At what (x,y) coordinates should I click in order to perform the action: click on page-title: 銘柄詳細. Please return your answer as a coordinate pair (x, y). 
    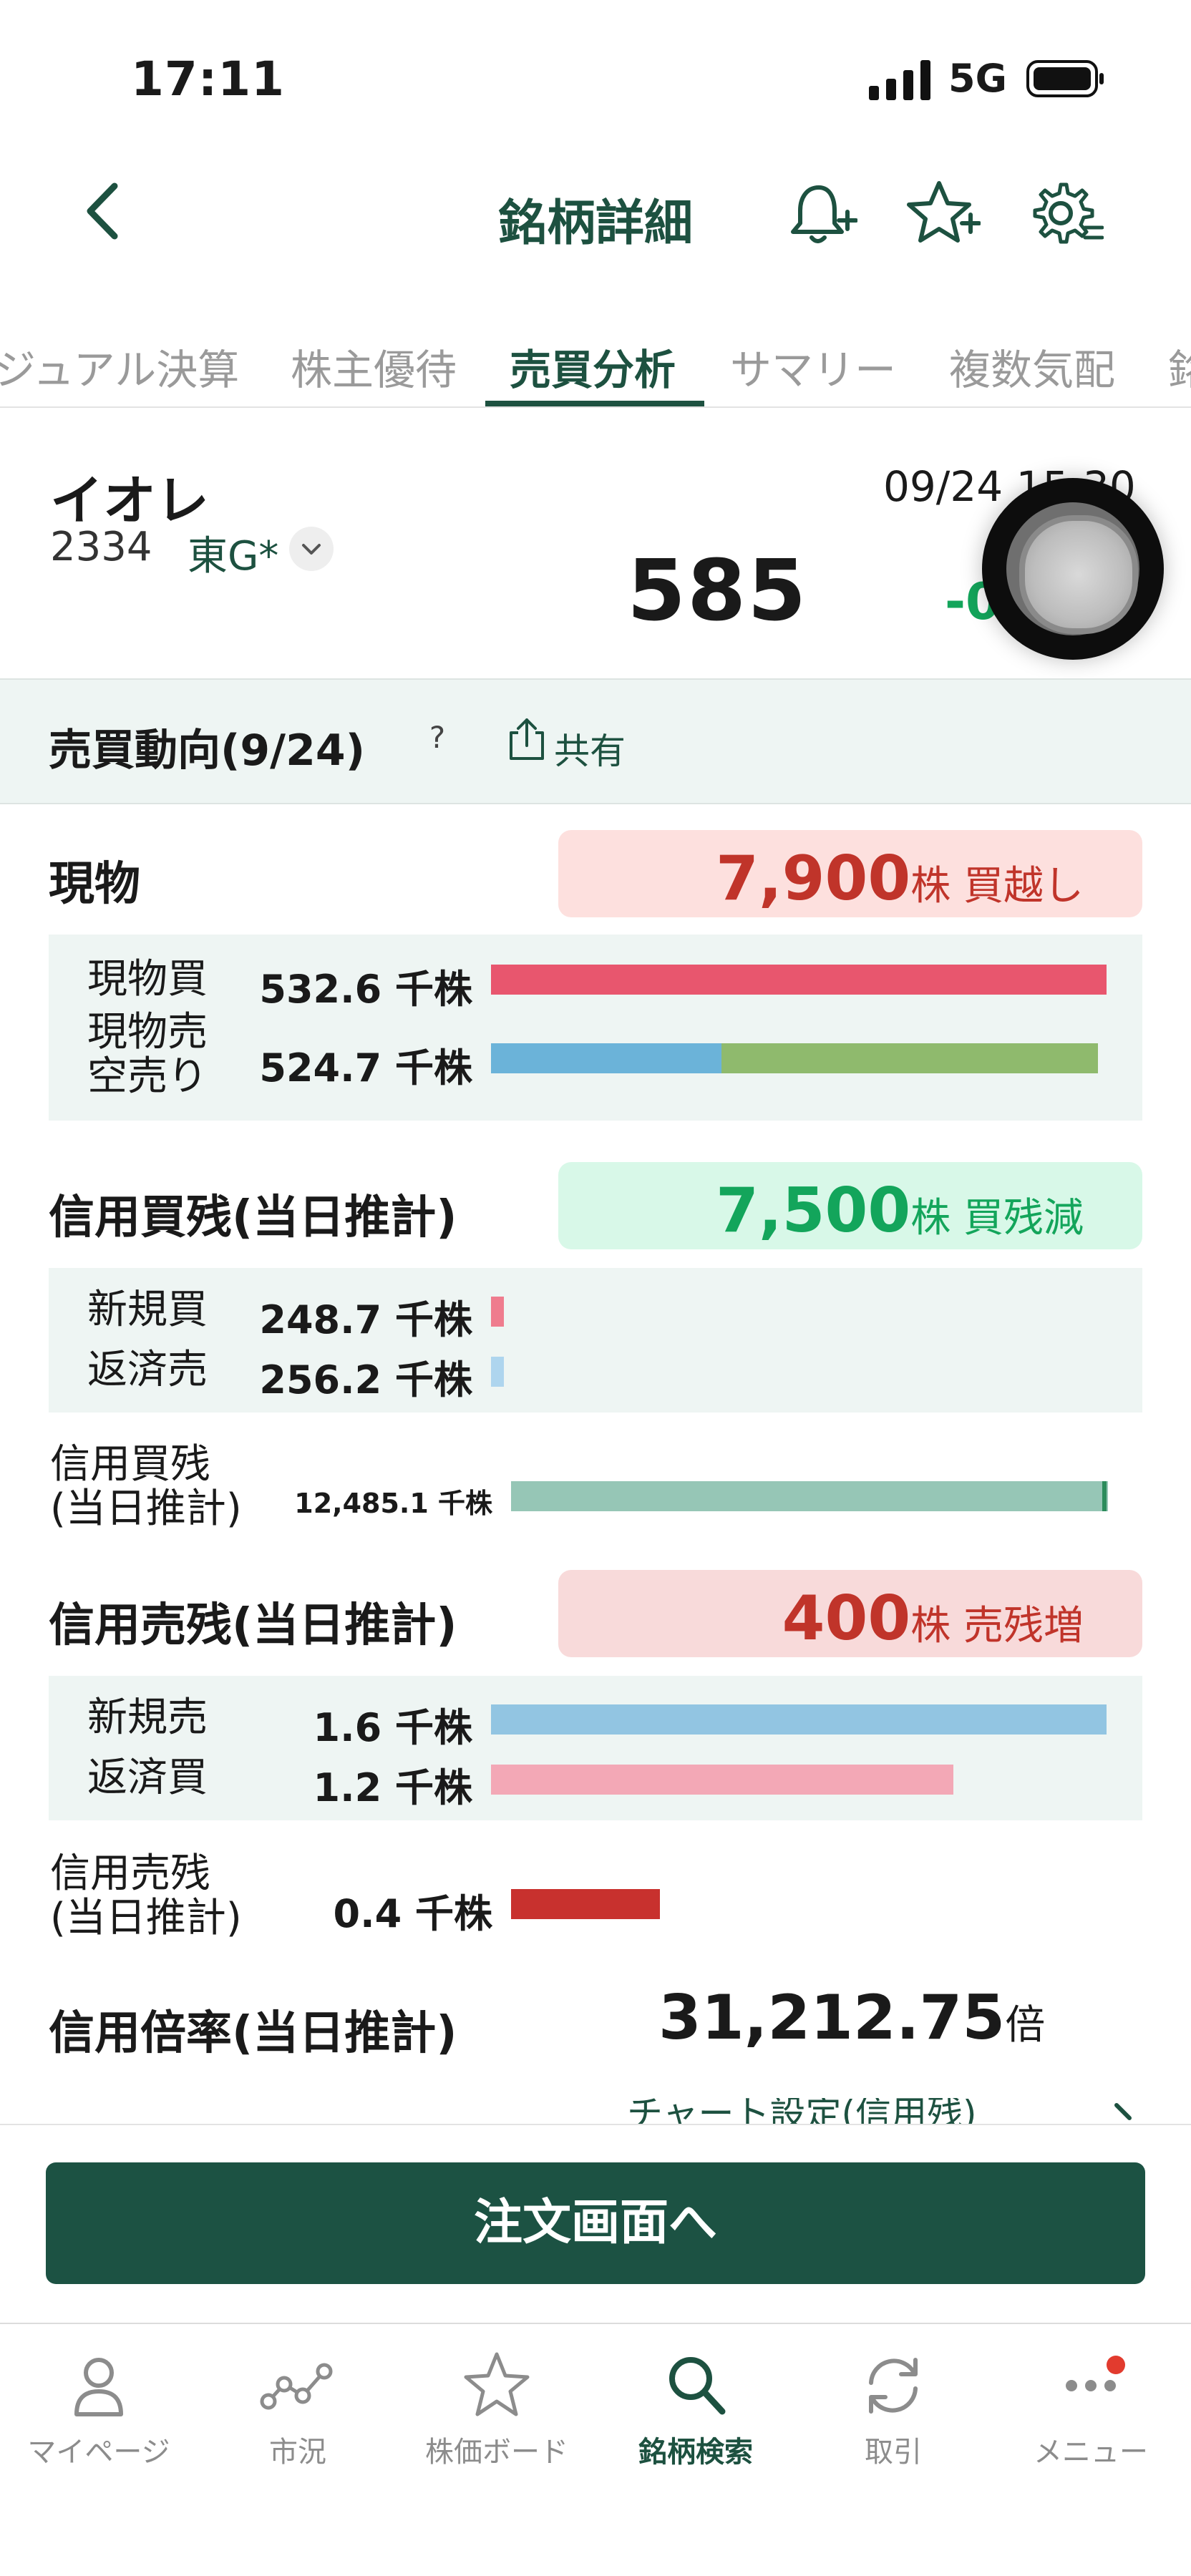
    Looking at the image, I should click on (595, 223).